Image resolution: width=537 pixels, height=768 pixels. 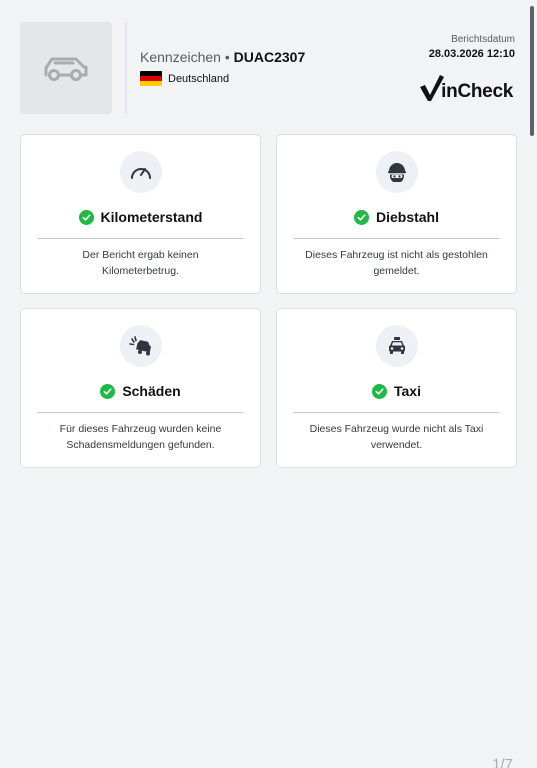 I want to click on scrollbar, so click(x=532, y=71).